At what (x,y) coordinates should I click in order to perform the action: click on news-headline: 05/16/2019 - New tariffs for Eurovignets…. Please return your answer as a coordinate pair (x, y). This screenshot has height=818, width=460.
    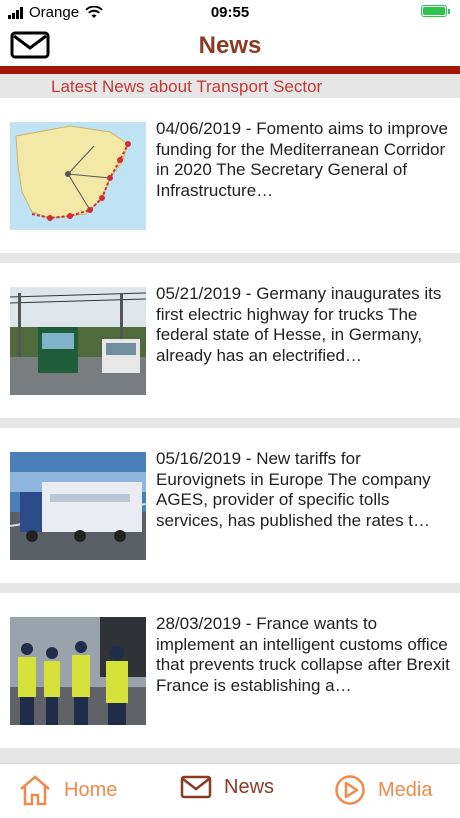
    Looking at the image, I should click on (293, 489).